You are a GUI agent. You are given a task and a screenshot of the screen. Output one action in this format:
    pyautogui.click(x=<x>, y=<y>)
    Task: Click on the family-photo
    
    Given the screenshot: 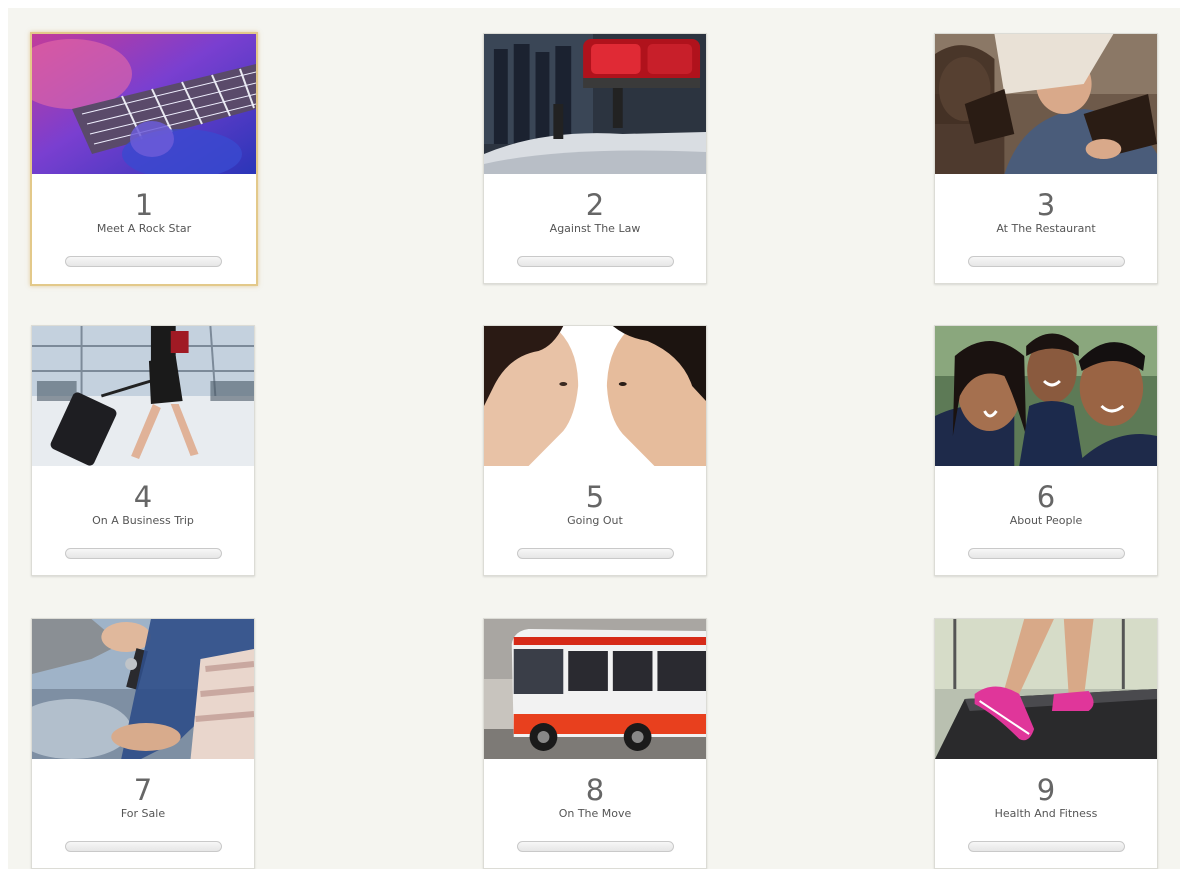 What is the action you would take?
    pyautogui.click(x=1046, y=396)
    